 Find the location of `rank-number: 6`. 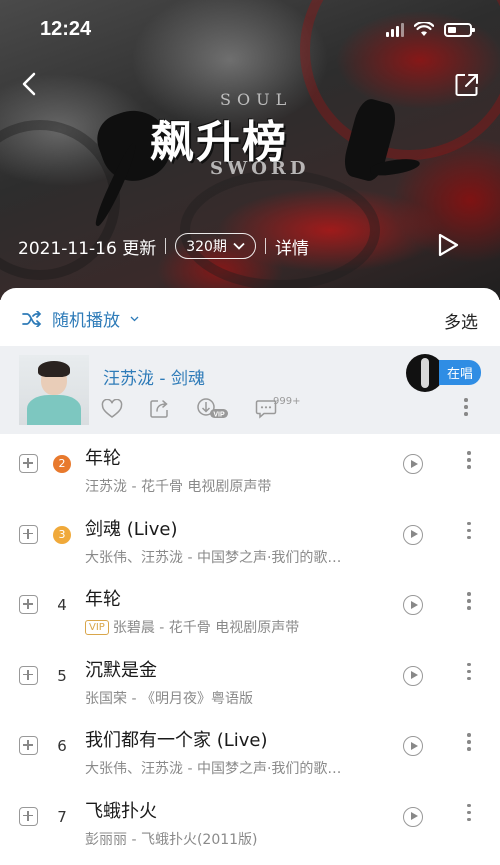

rank-number: 6 is located at coordinates (62, 746).